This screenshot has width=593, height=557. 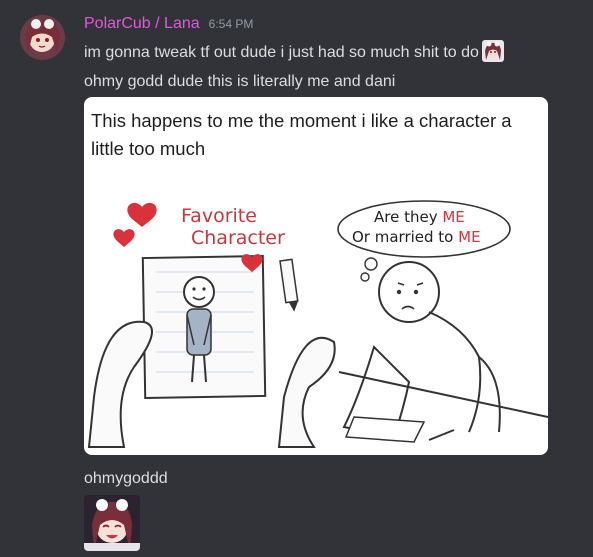 I want to click on favorite-character-label: Favorite Character, so click(x=233, y=227).